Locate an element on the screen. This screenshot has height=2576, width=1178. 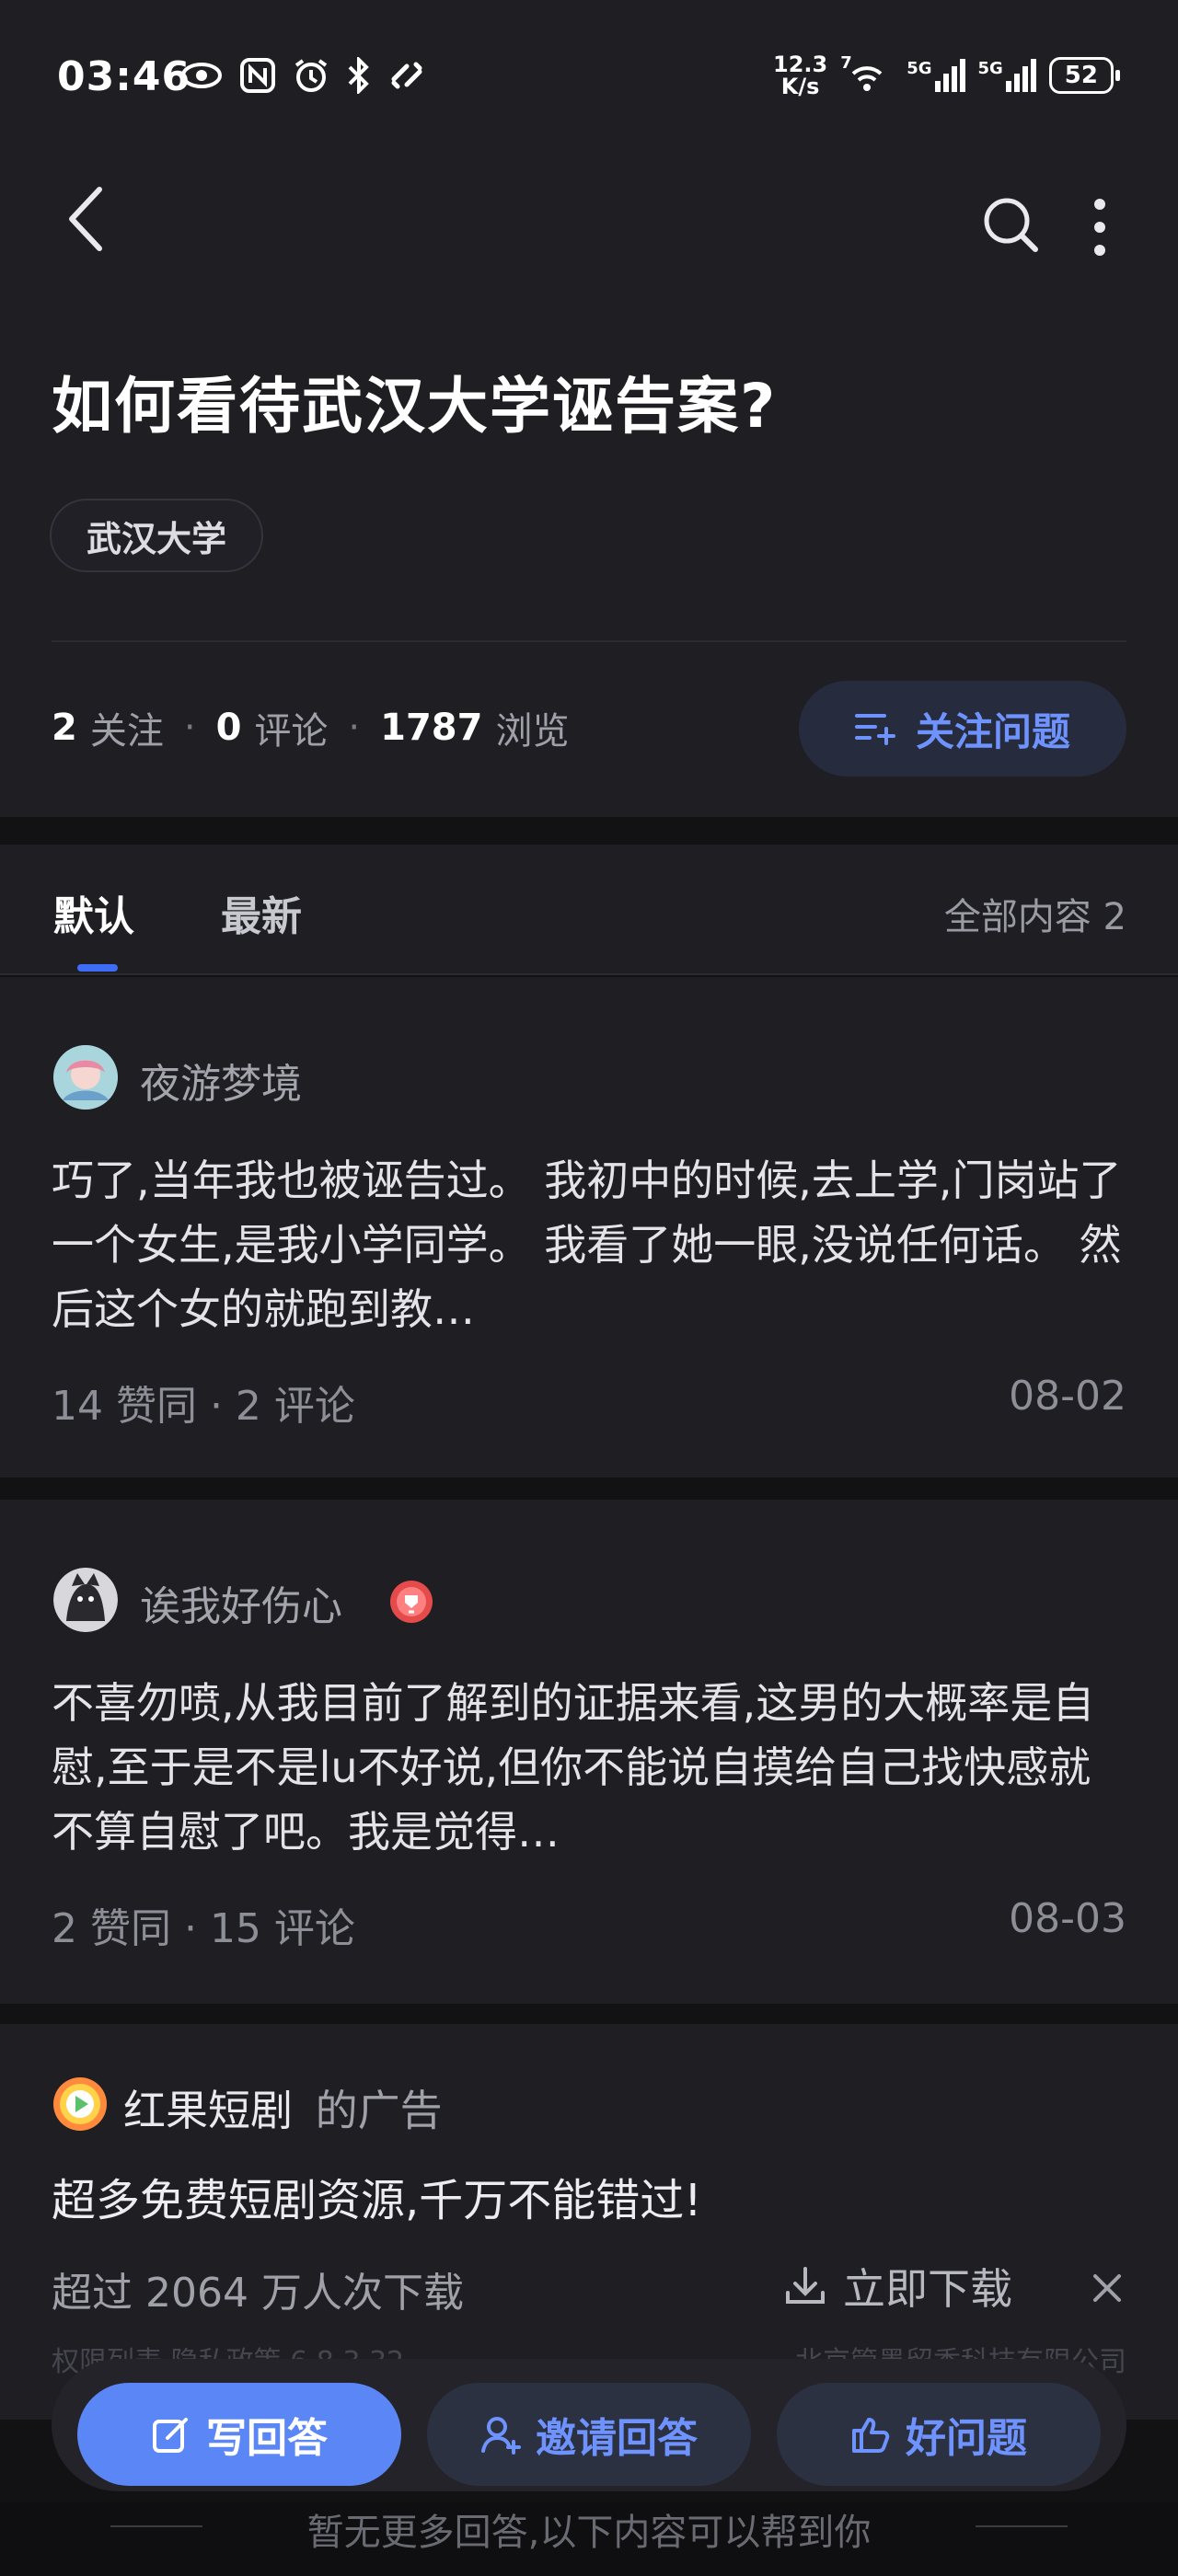
tab-default: 默认 is located at coordinates (93, 912).